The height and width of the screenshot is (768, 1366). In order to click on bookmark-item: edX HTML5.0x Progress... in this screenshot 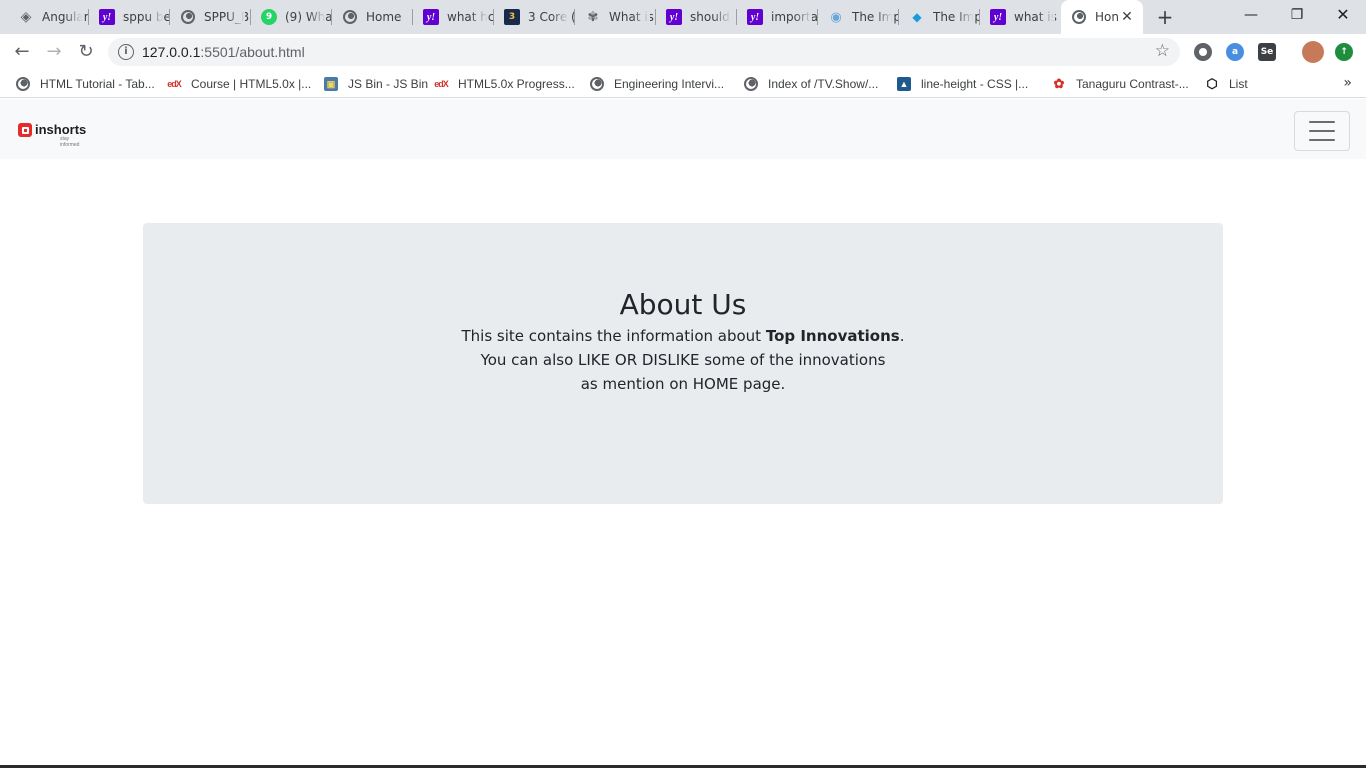, I will do `click(504, 84)`.